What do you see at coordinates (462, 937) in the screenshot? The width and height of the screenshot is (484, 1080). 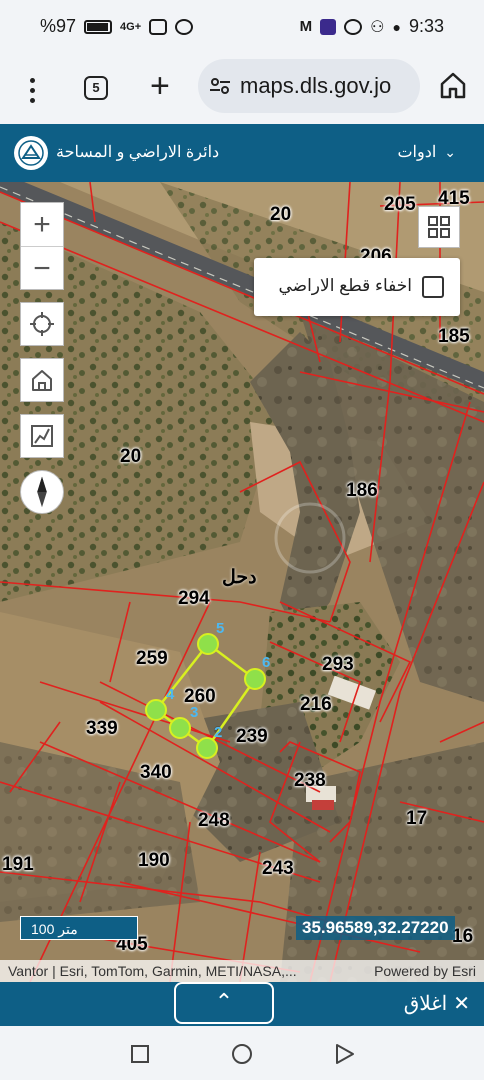 I see `parcel-label: 16` at bounding box center [462, 937].